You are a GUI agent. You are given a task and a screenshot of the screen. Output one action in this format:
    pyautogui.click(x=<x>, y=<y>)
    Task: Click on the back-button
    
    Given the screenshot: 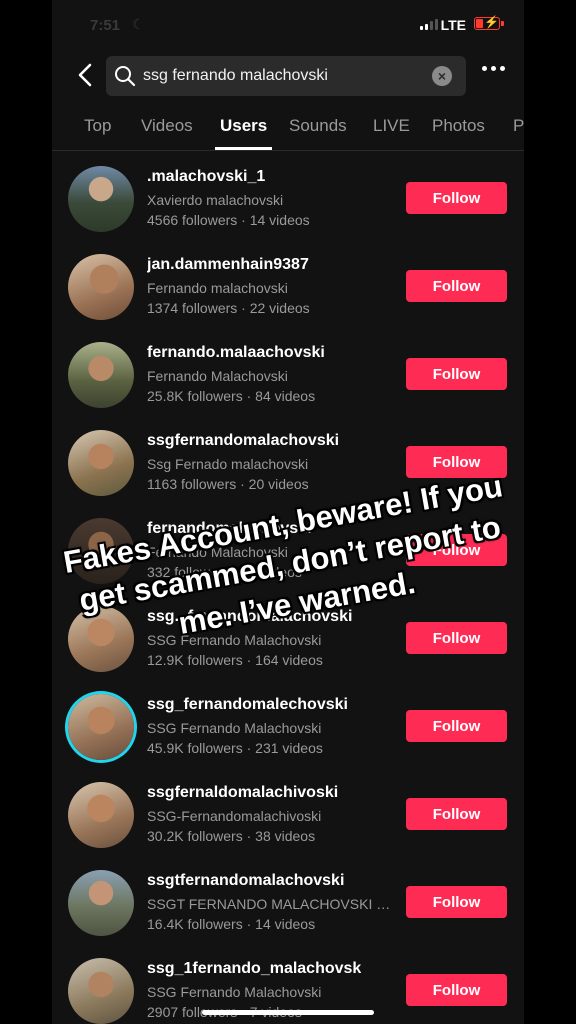 What is the action you would take?
    pyautogui.click(x=86, y=75)
    